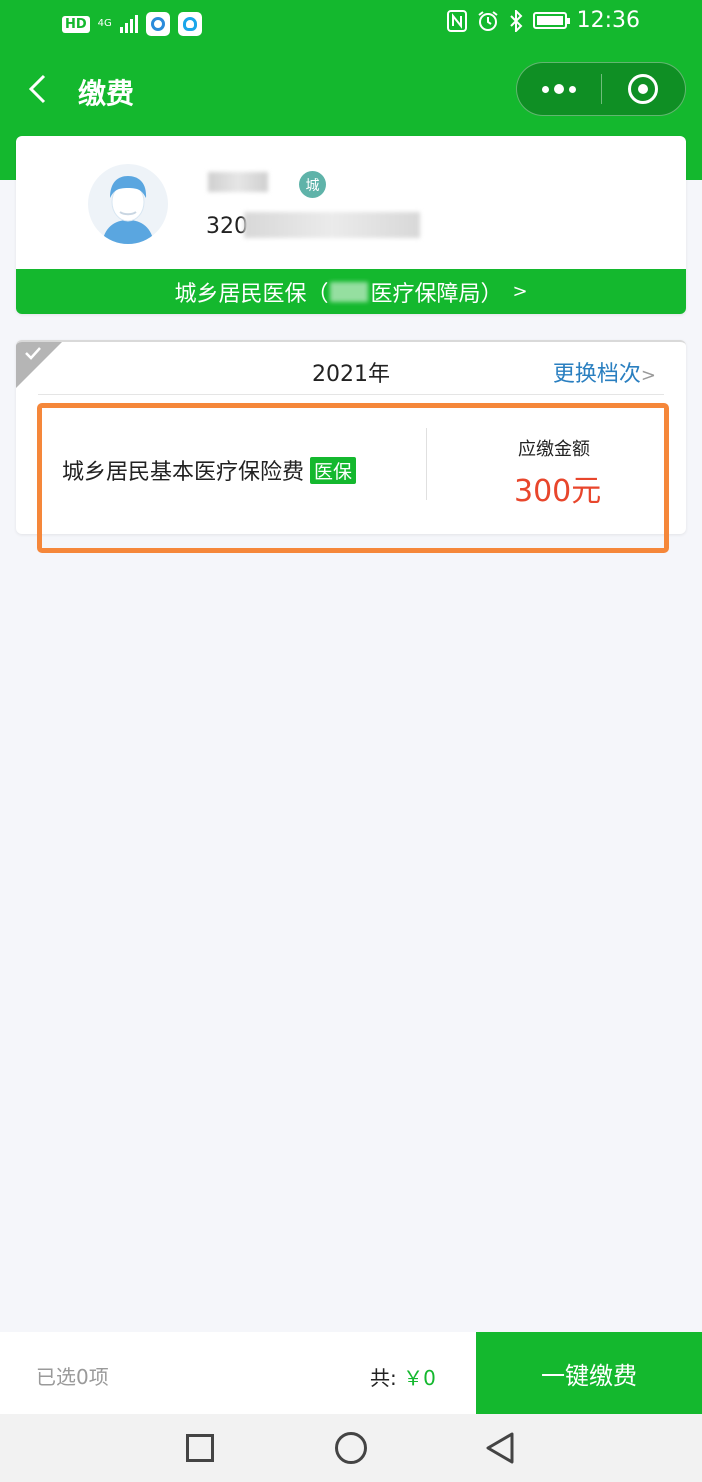  Describe the element at coordinates (383, 1378) in the screenshot. I see `total-label: 共:` at that location.